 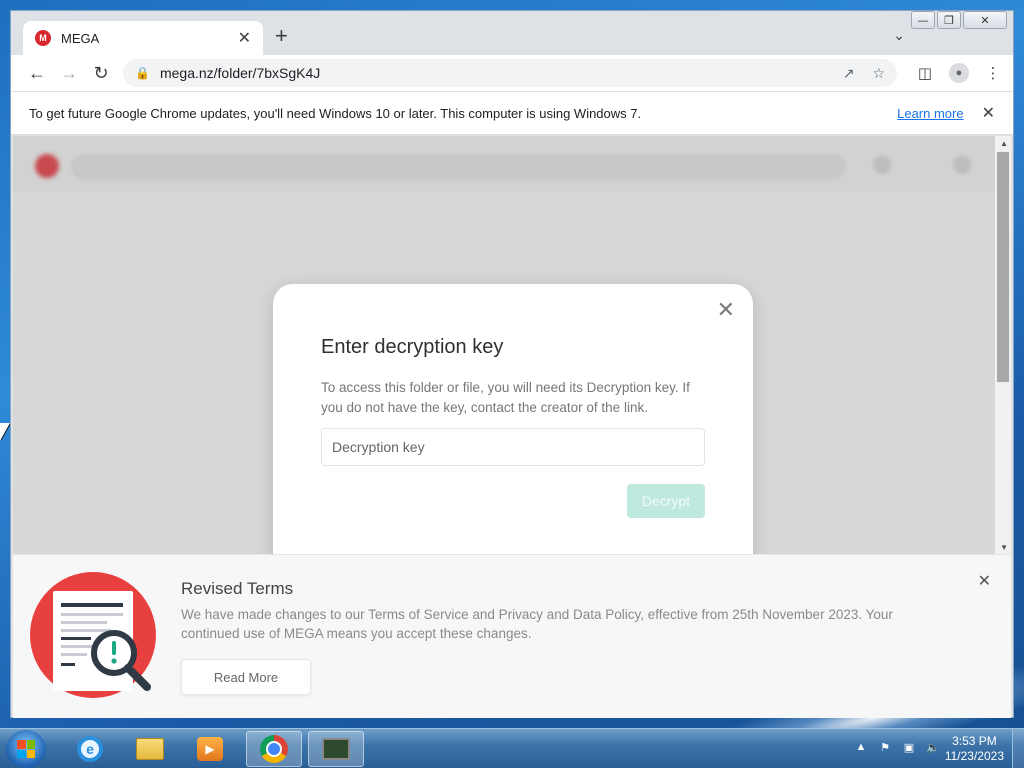 What do you see at coordinates (930, 113) in the screenshot?
I see `learn-more-link: Learn more` at bounding box center [930, 113].